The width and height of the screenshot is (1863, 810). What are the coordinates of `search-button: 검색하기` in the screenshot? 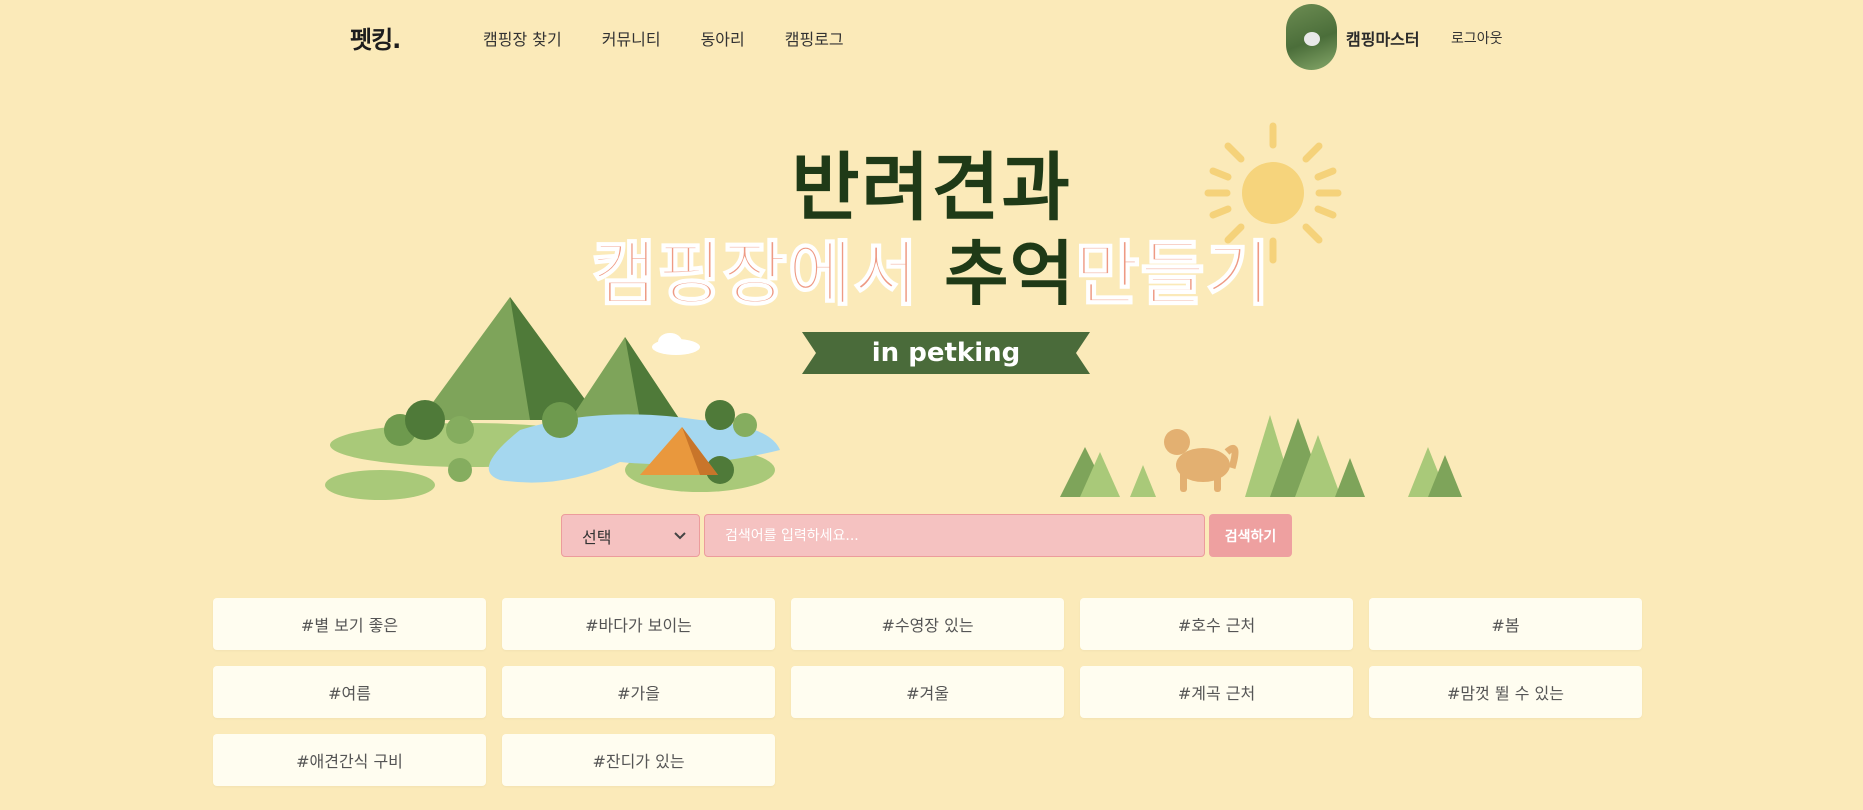 It's located at (1250, 535).